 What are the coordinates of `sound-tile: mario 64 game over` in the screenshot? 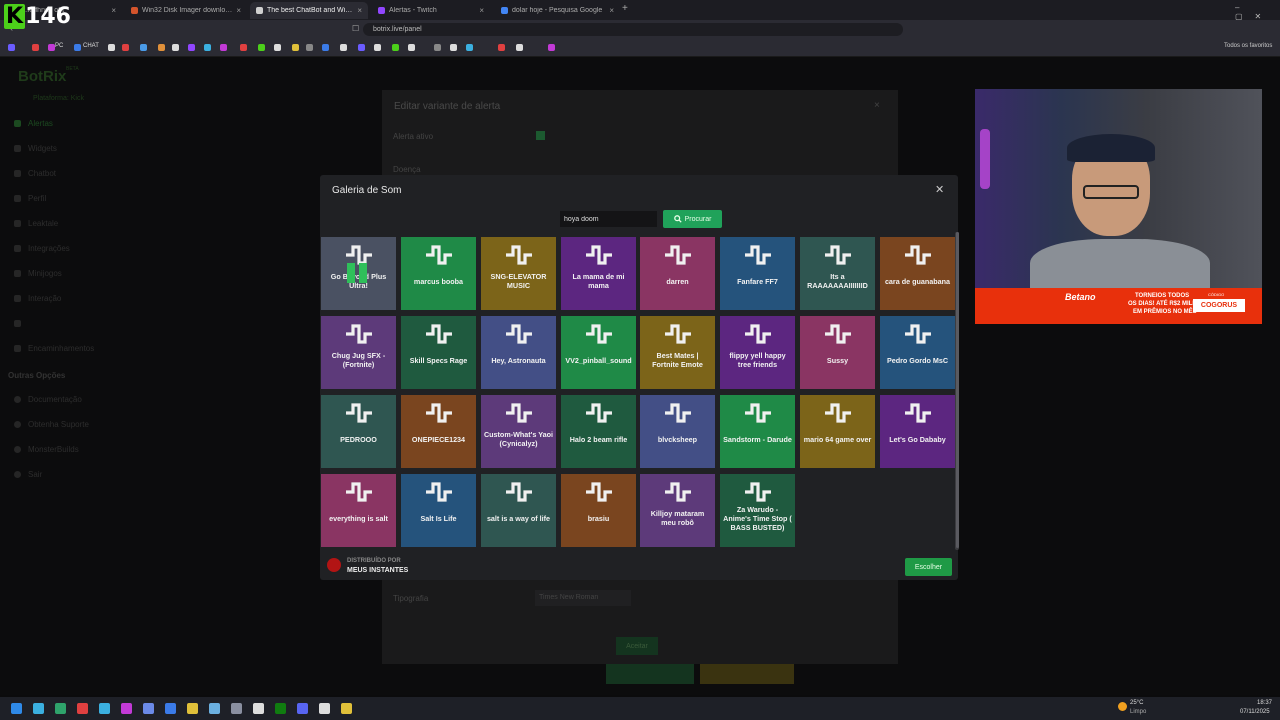 It's located at (837, 431).